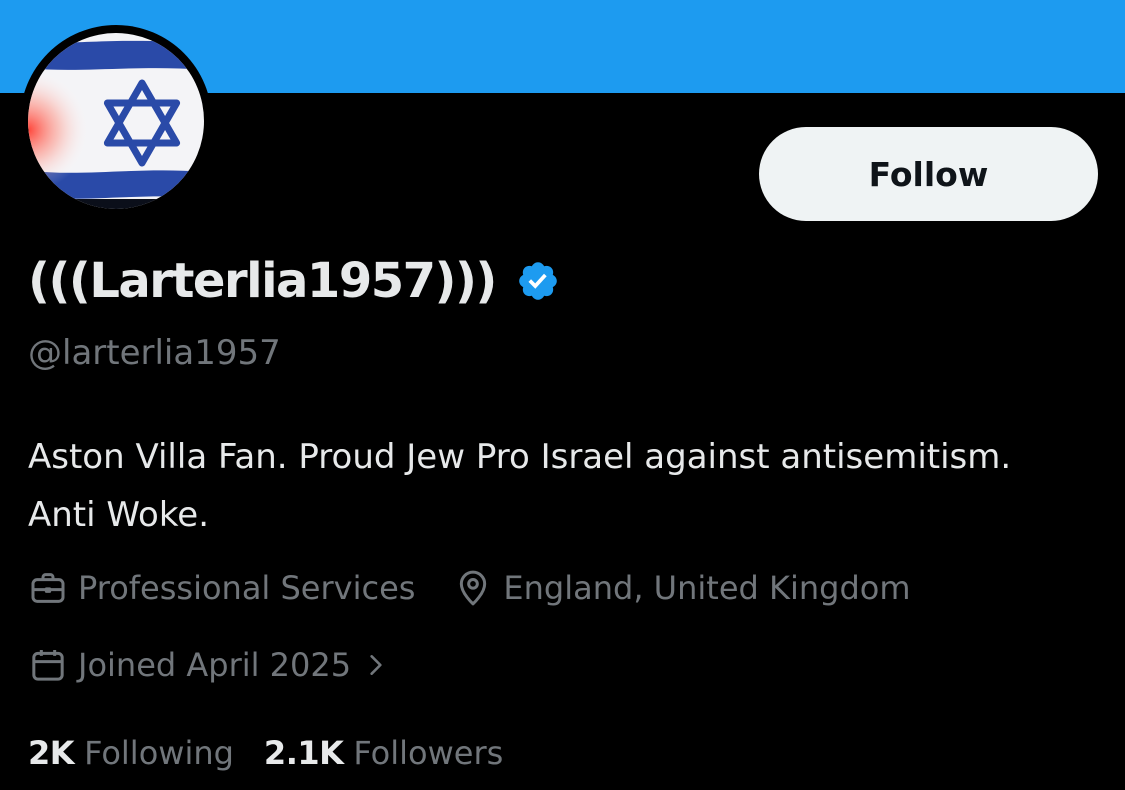 The height and width of the screenshot is (790, 1125). Describe the element at coordinates (473, 588) in the screenshot. I see `location-pin-icon` at that location.